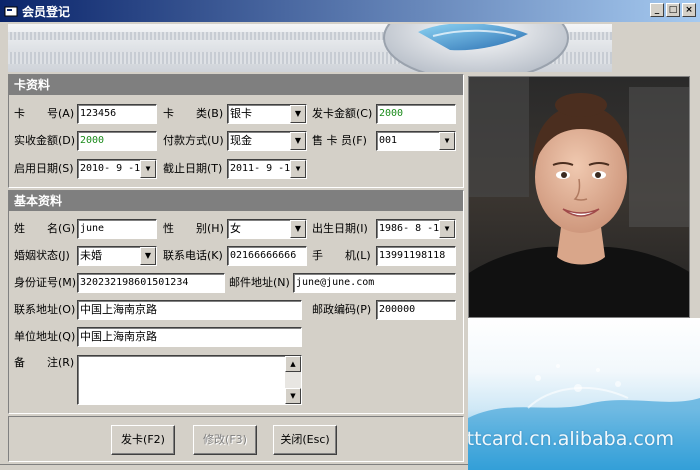 The height and width of the screenshot is (470, 700). I want to click on gender-label: 性 别(H), so click(193, 228).